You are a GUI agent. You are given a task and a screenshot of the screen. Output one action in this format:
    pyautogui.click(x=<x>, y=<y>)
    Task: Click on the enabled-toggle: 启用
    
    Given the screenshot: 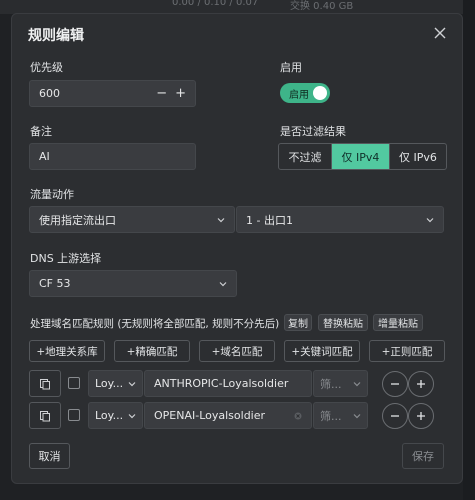 What is the action you would take?
    pyautogui.click(x=305, y=93)
    